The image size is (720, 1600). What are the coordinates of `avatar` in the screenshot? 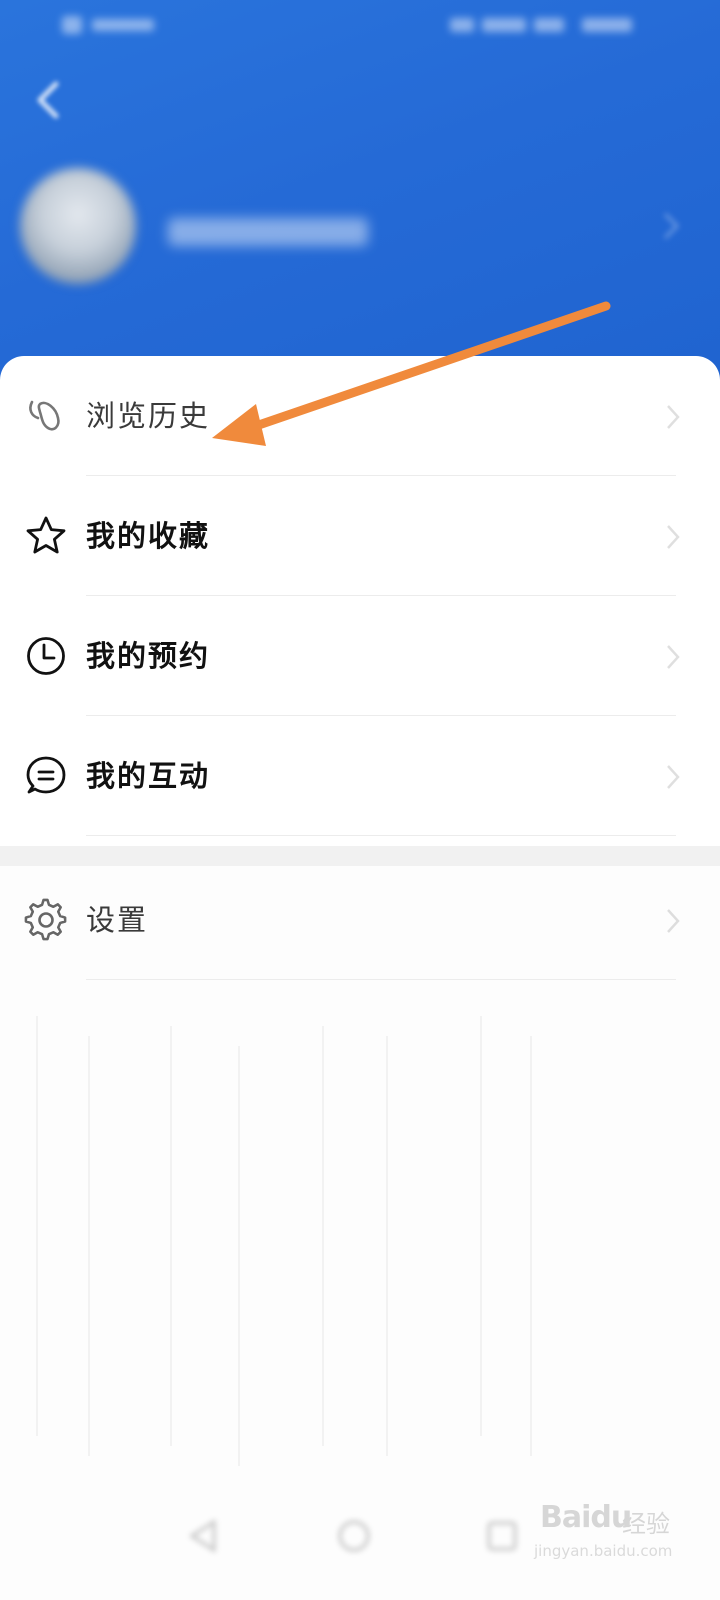 It's located at (78, 226).